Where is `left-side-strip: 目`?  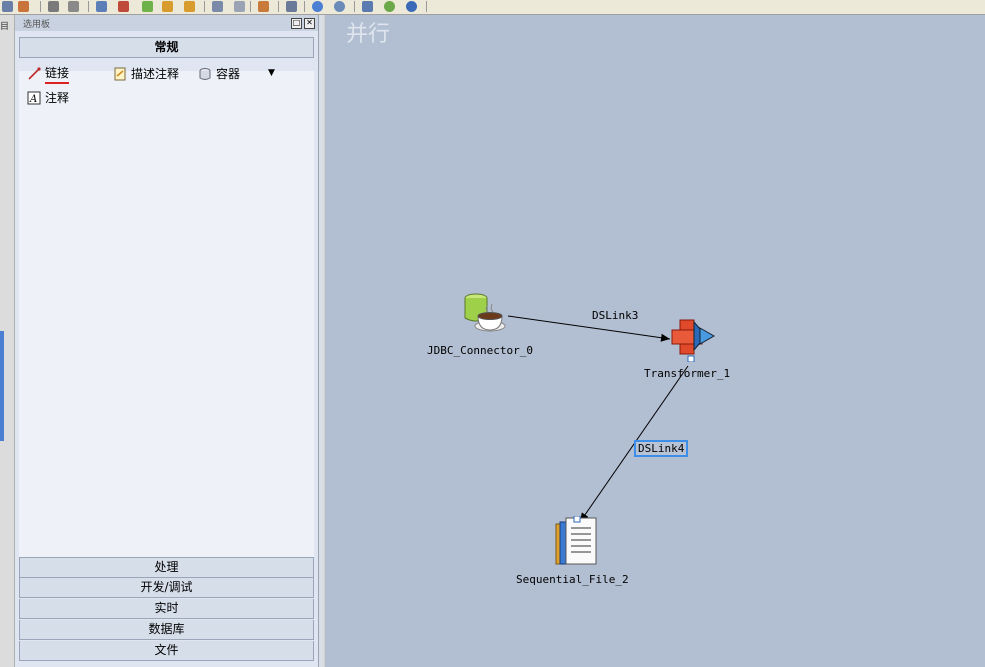 left-side-strip: 目 is located at coordinates (7, 341).